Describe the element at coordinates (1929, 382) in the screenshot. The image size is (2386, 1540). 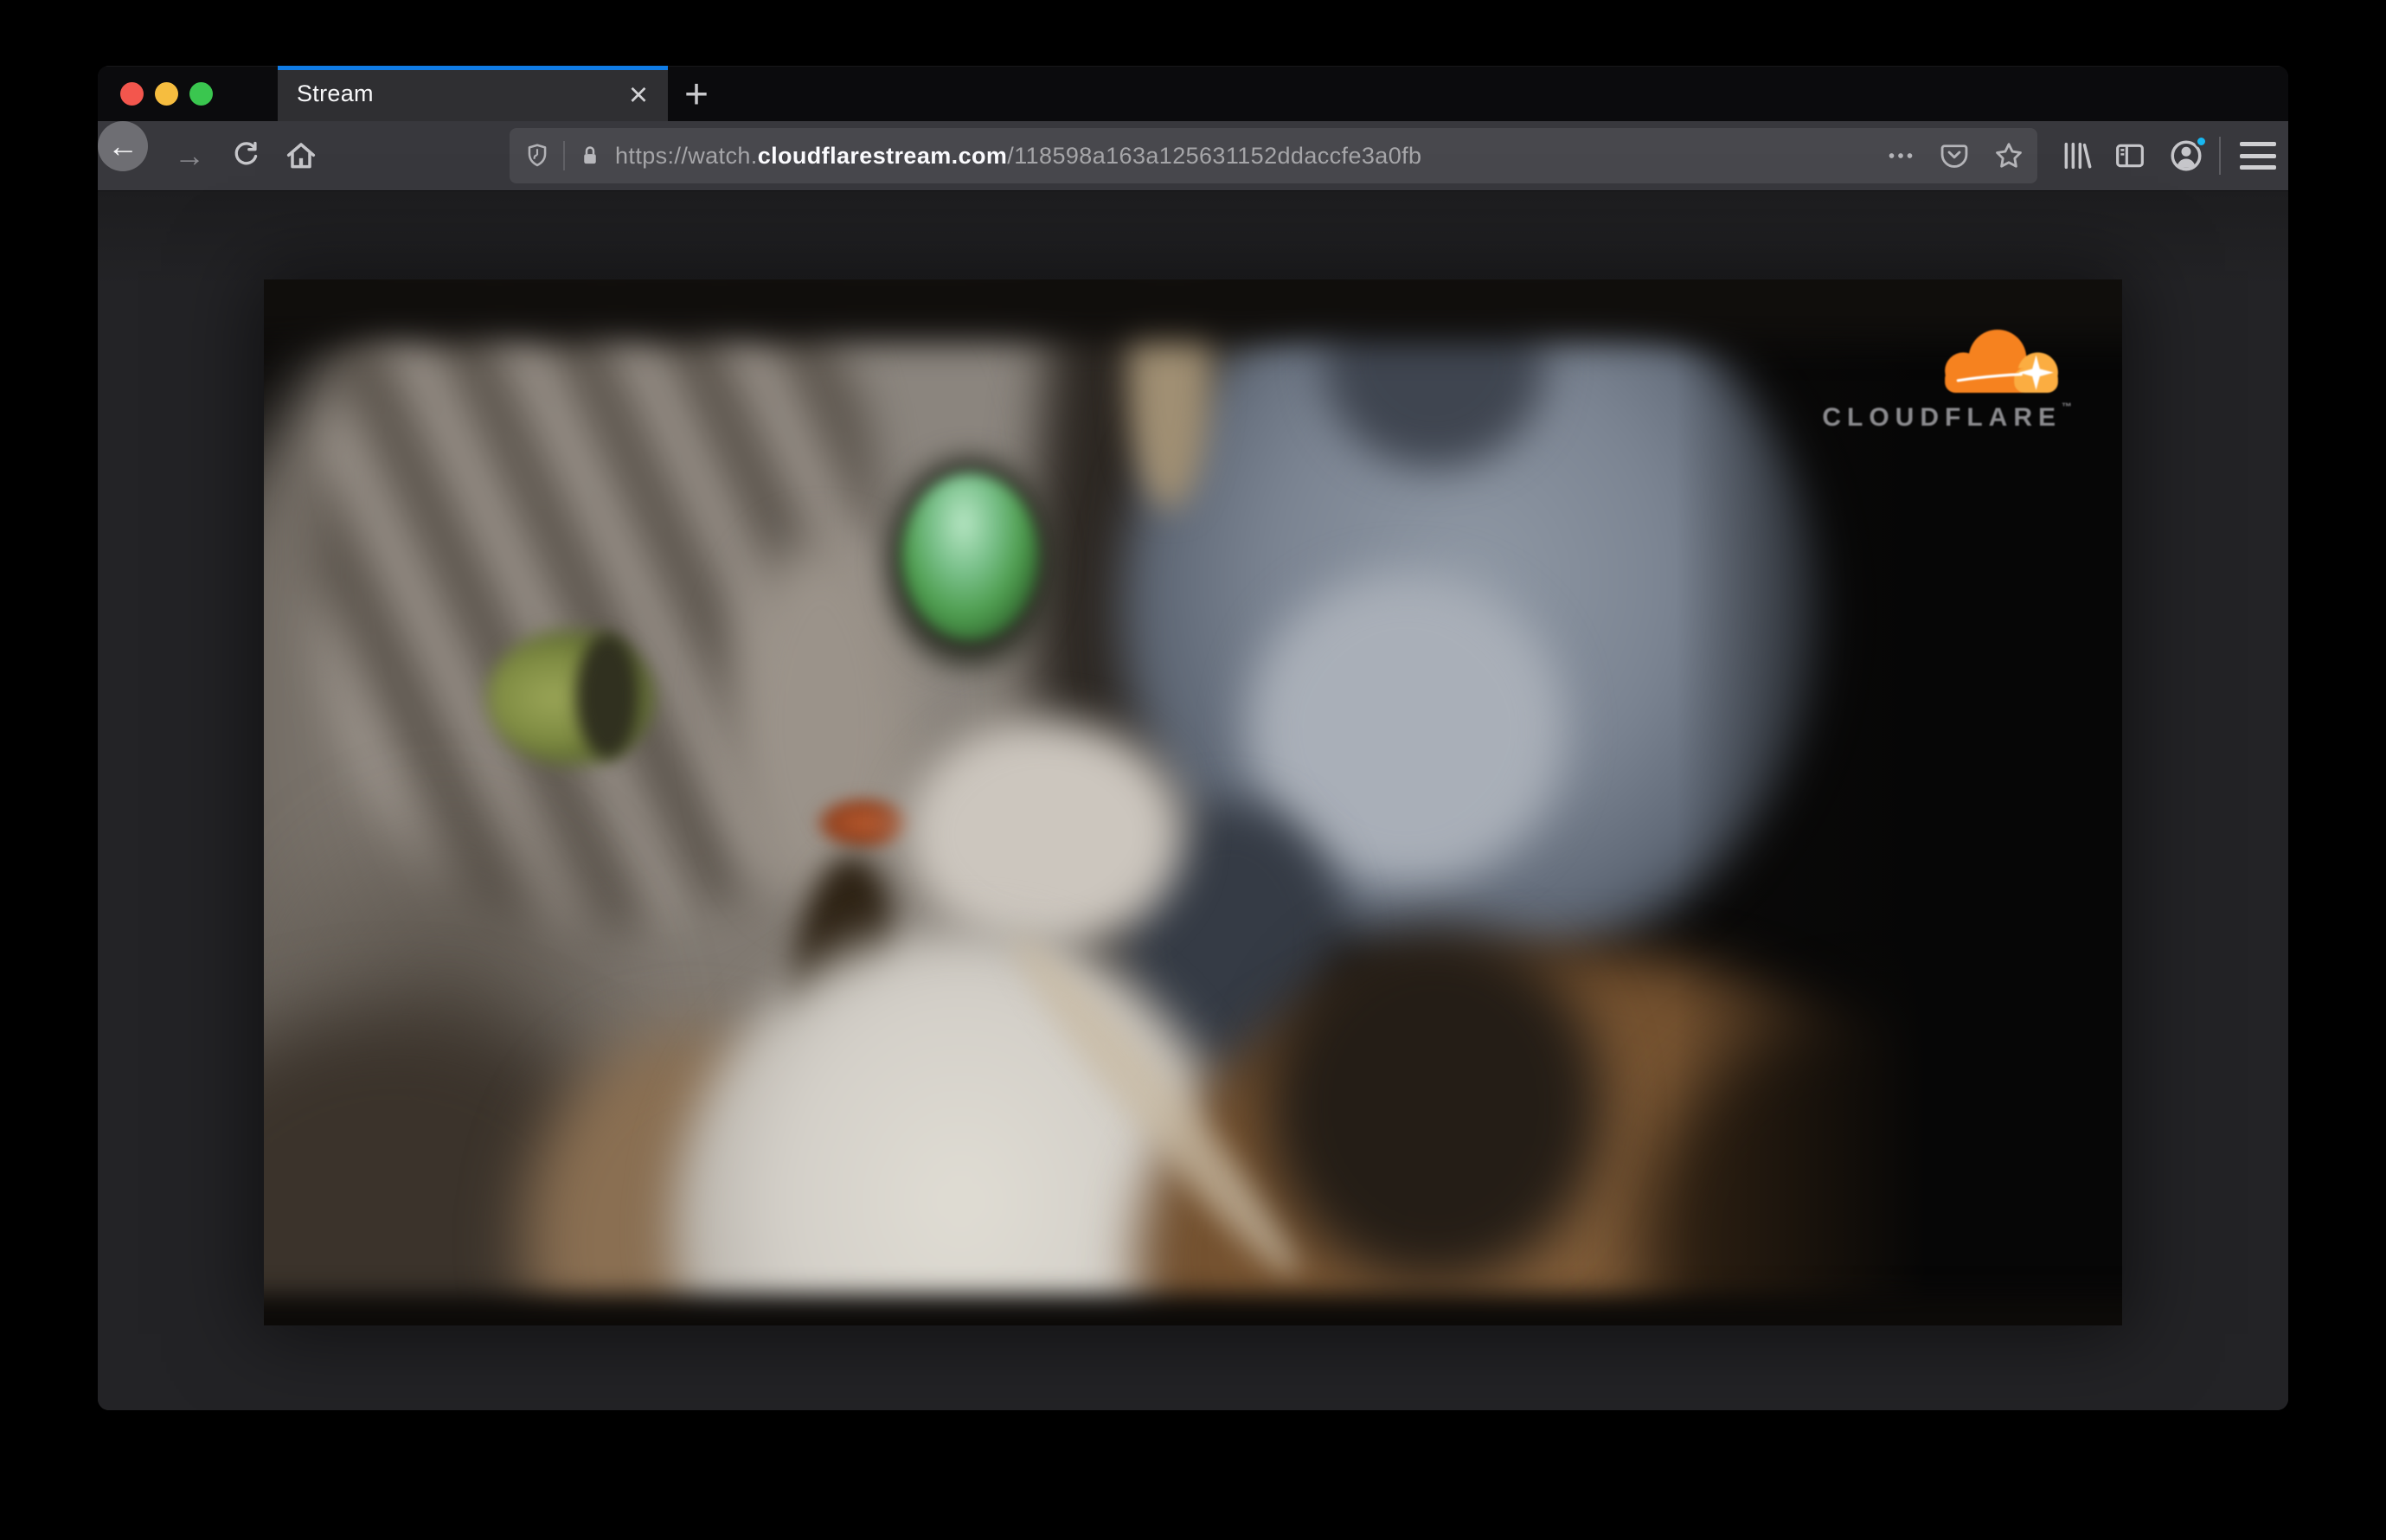
I see `cloudflare-watermark: CLOUDFLARE™` at that location.